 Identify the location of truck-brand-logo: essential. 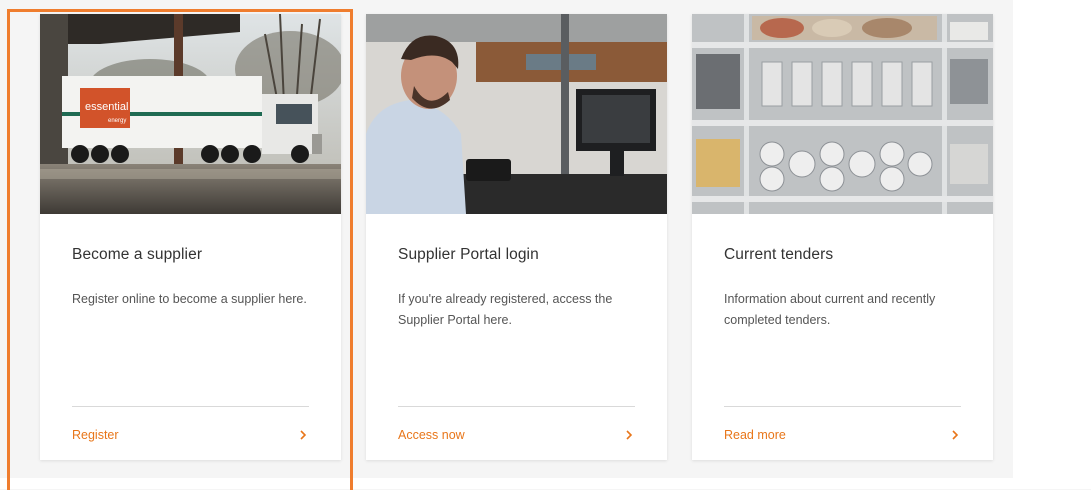
(106, 107).